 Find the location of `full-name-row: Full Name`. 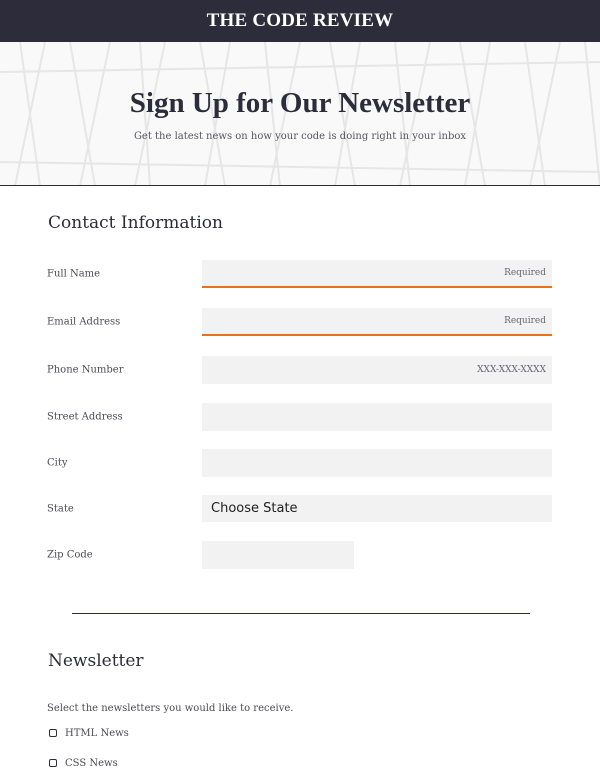

full-name-row: Full Name is located at coordinates (300, 274).